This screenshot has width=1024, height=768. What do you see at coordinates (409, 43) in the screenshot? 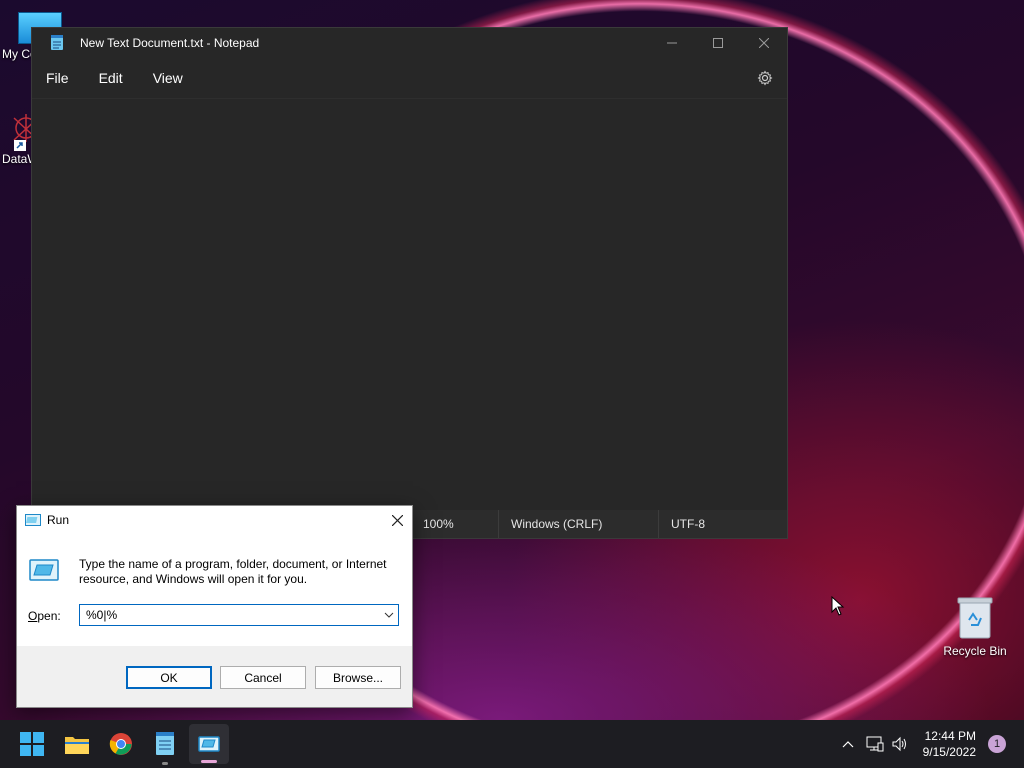
I see `notepad-titlebar: New Text Document.txt - Notepad` at bounding box center [409, 43].